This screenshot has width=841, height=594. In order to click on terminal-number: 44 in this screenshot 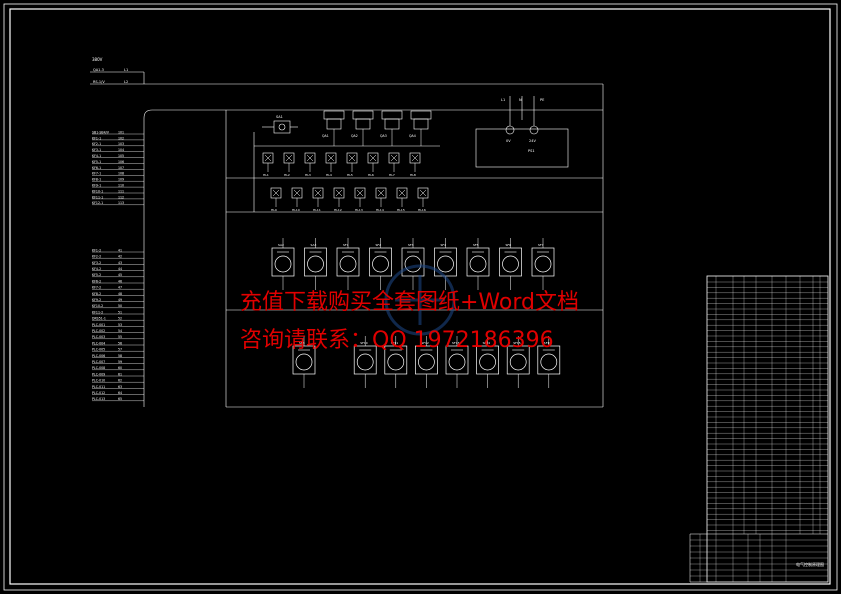, I will do `click(120, 269)`.